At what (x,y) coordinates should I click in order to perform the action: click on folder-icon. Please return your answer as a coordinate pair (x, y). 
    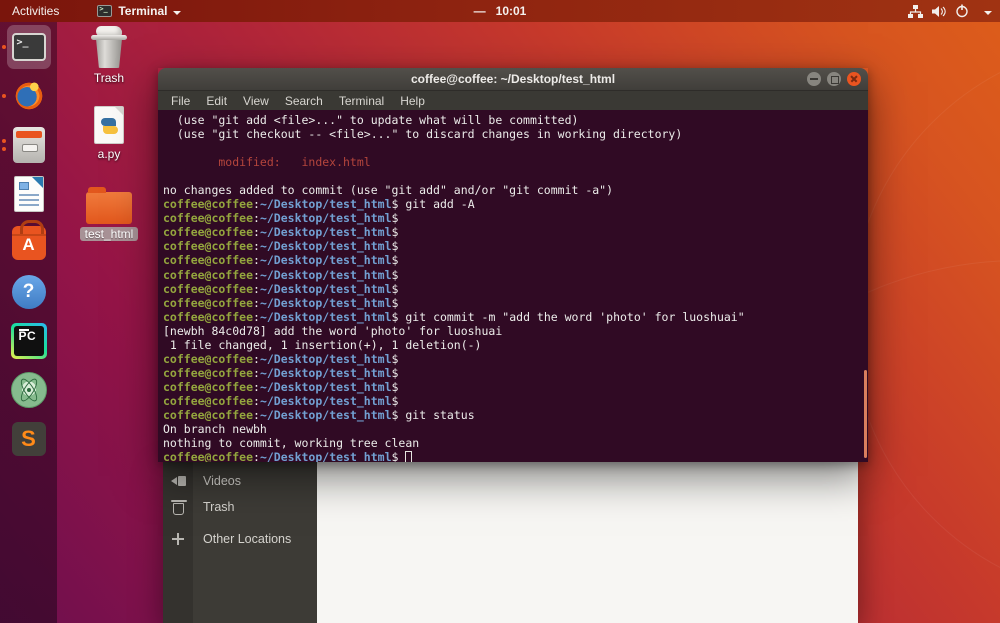
    Looking at the image, I should click on (109, 205).